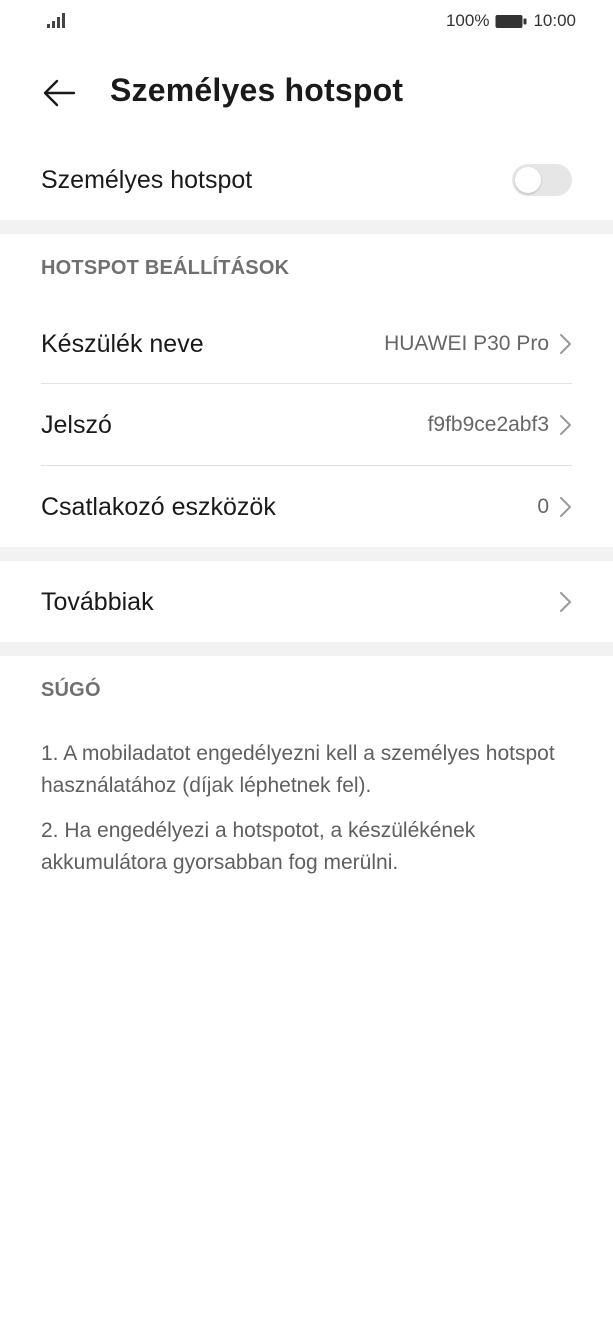 This screenshot has height=1330, width=613. I want to click on hotspot-toggle-label: Személyes hotspot, so click(147, 179).